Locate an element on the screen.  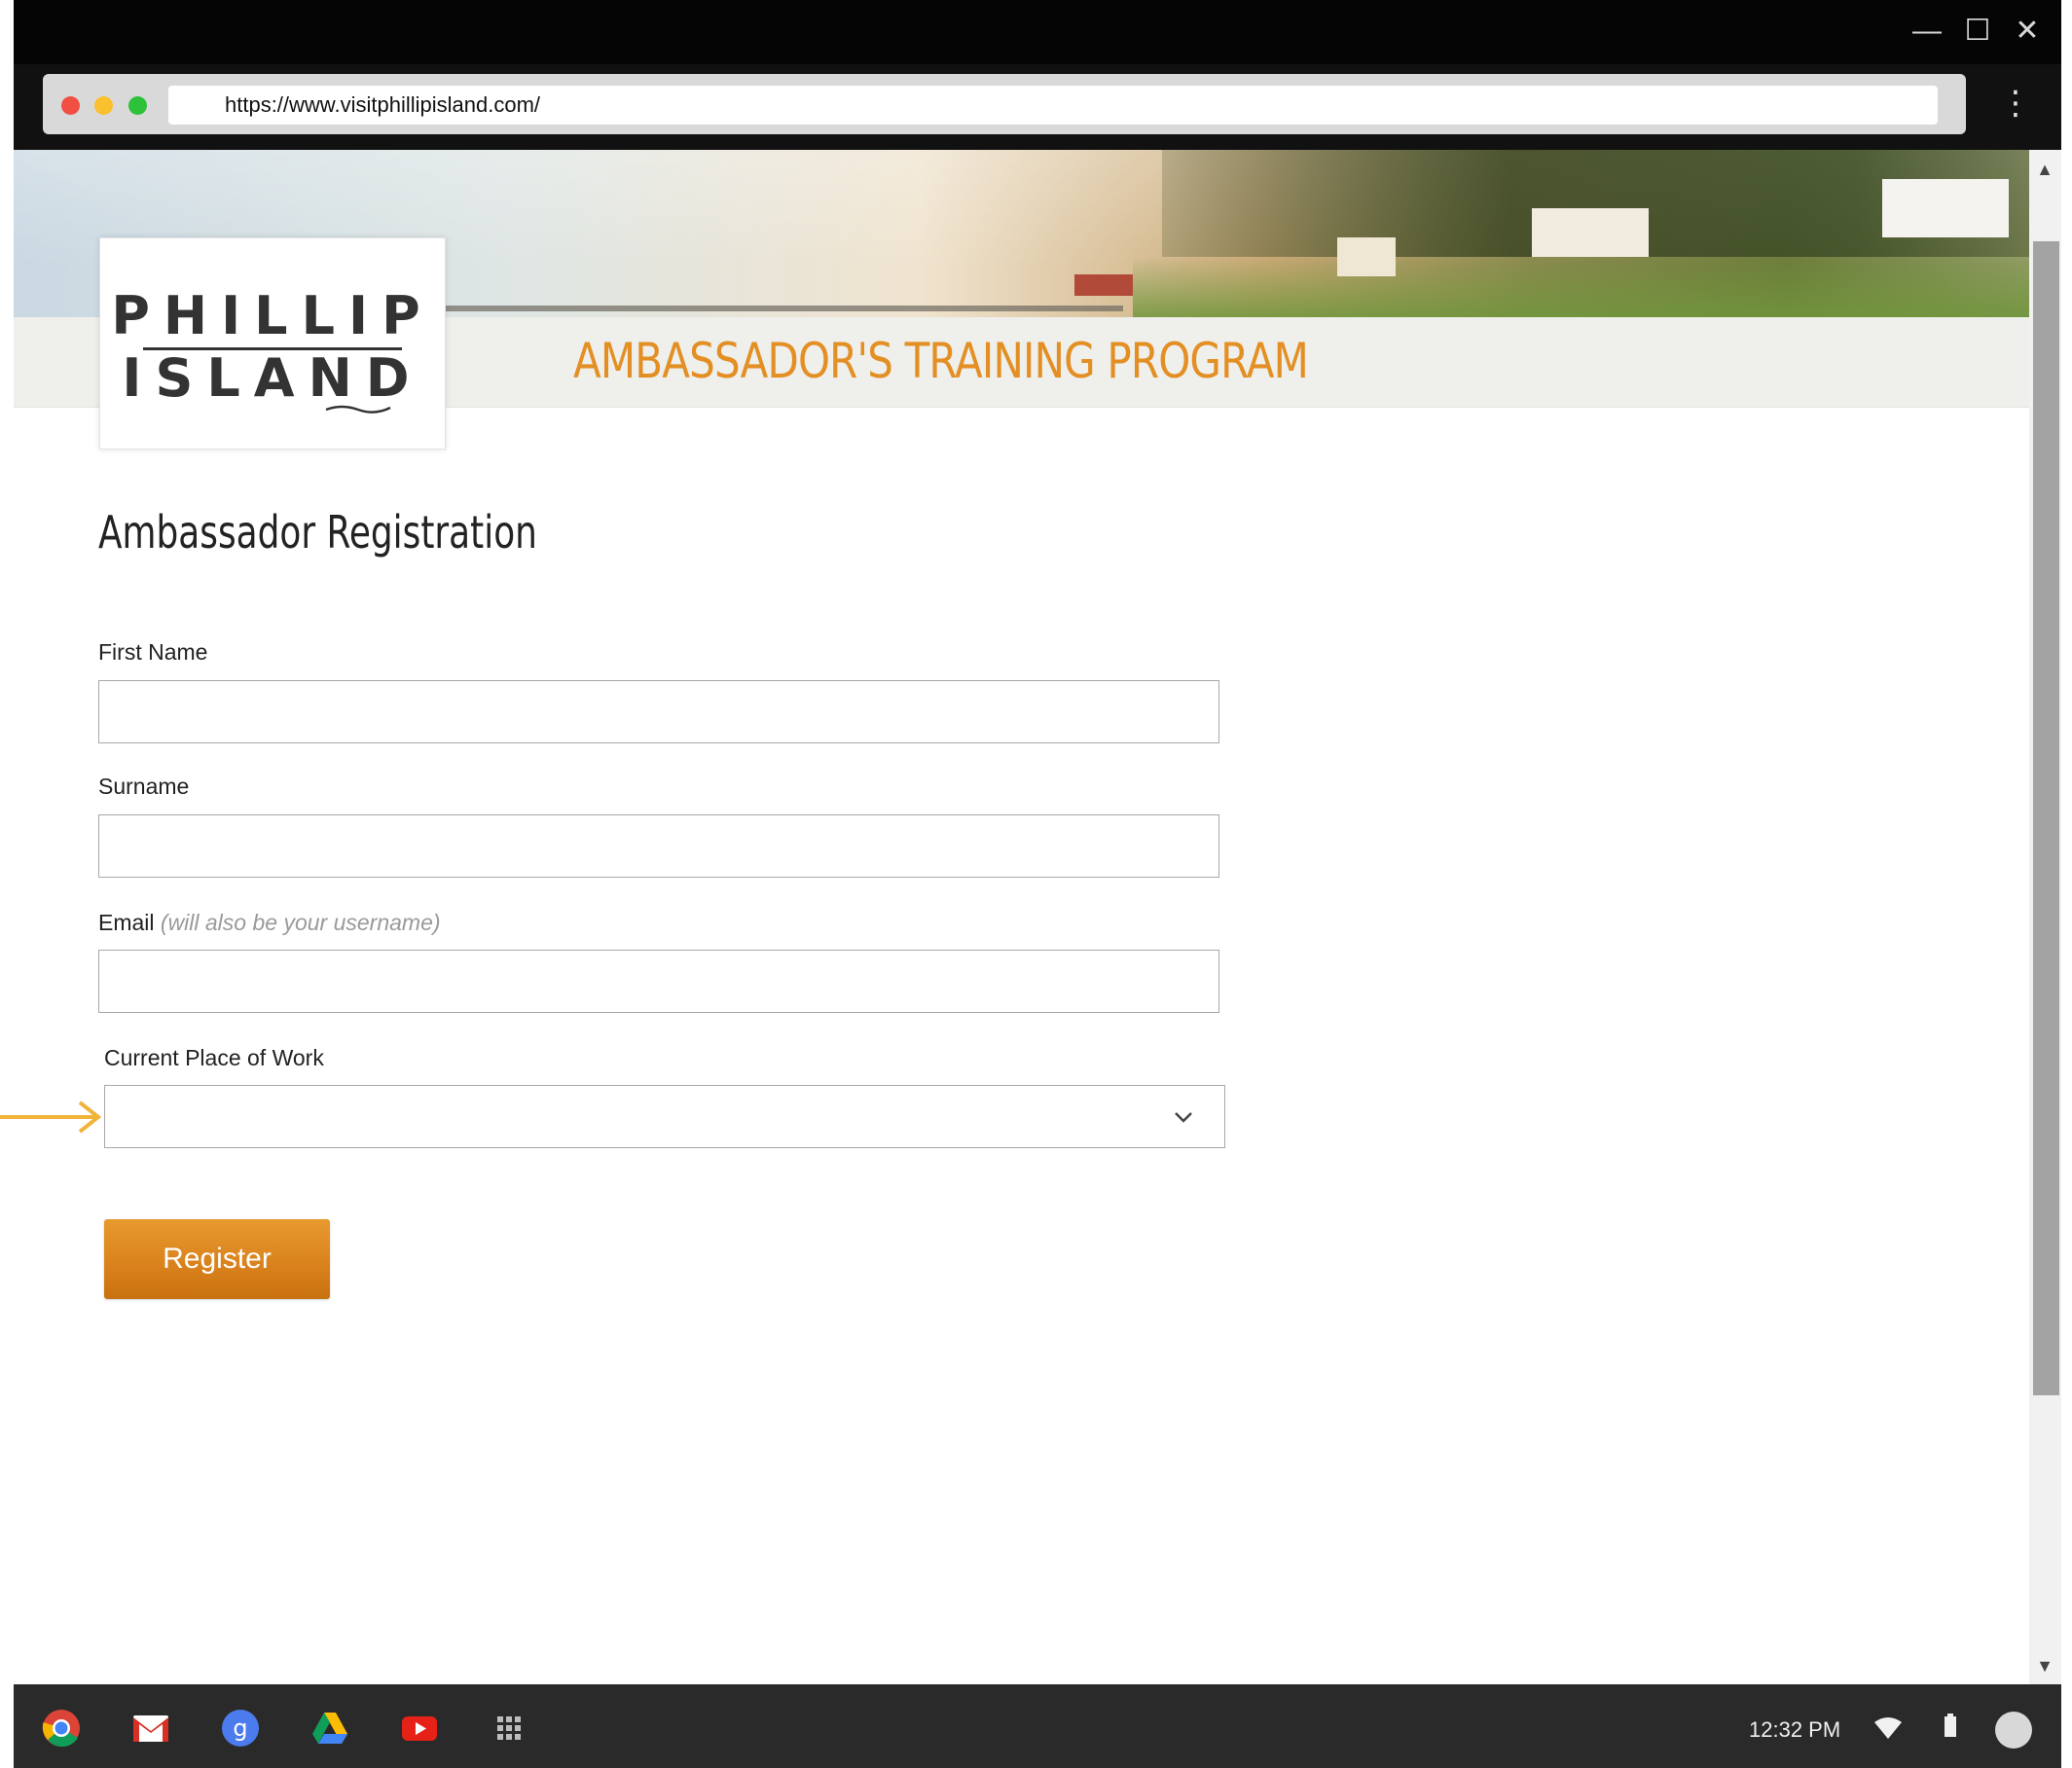
google-plus-icon: g is located at coordinates (240, 1728).